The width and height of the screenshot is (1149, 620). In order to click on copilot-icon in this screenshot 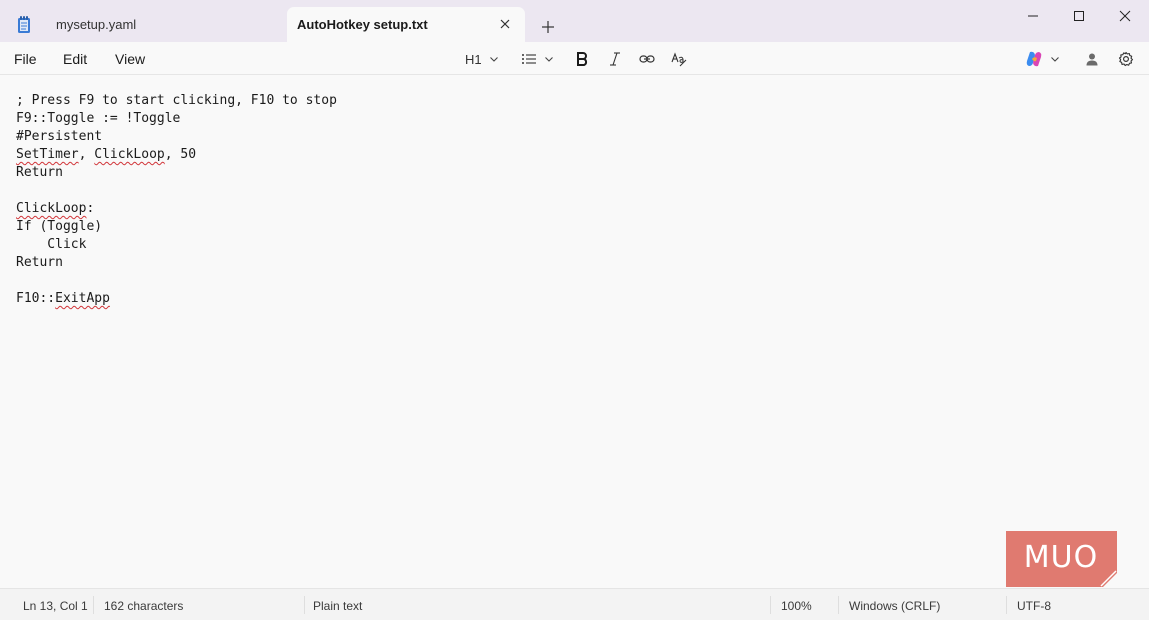, I will do `click(1034, 59)`.